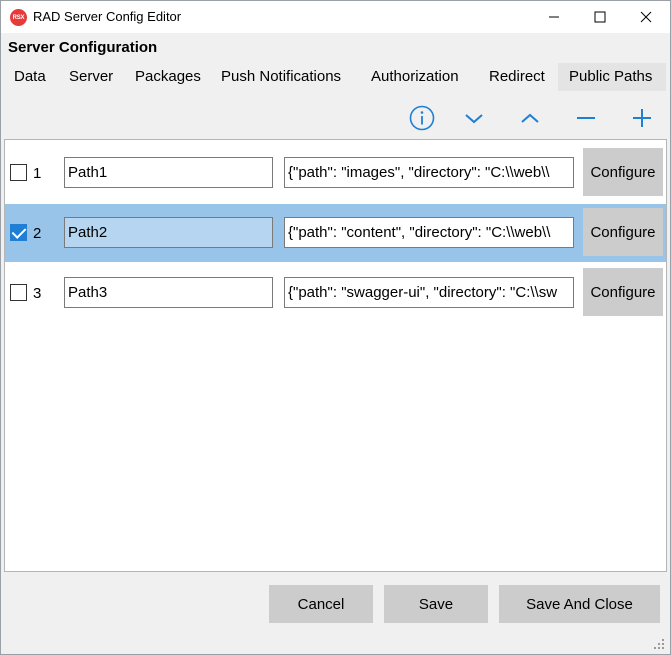  Describe the element at coordinates (168, 172) in the screenshot. I see `path-name-input: Path1` at that location.